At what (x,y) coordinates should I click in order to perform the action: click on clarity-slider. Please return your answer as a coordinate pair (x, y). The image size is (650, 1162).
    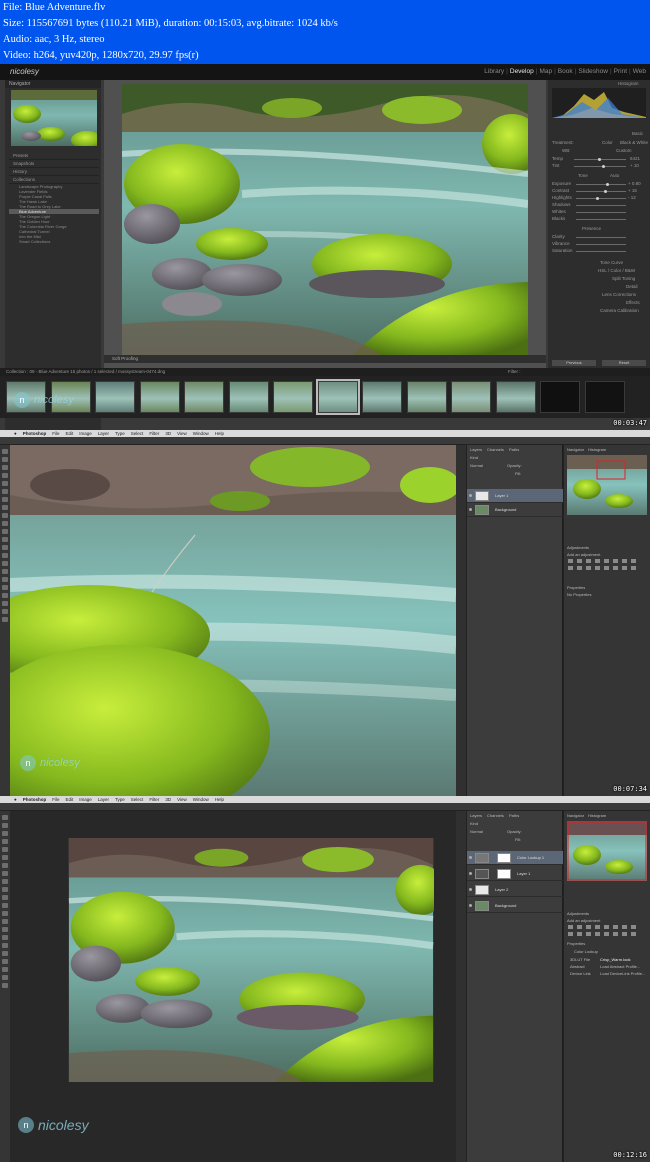
    Looking at the image, I should click on (601, 237).